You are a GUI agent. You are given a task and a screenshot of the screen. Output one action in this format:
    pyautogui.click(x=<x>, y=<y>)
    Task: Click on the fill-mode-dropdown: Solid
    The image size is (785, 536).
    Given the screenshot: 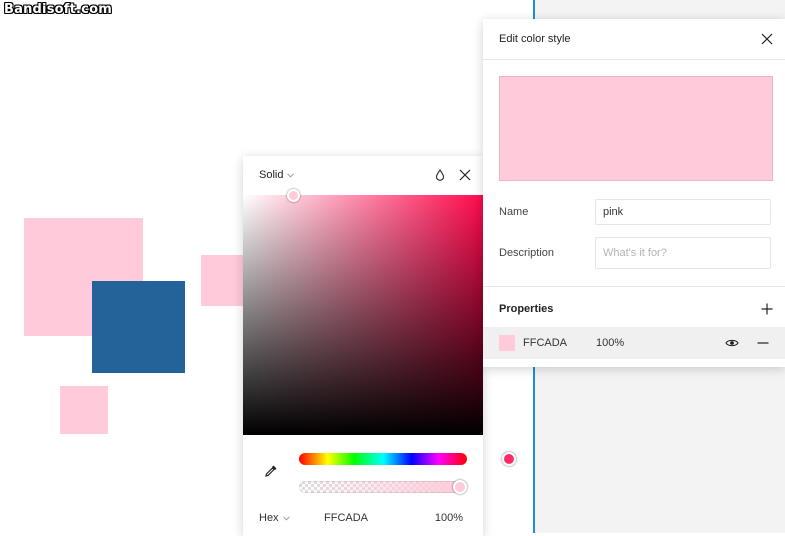 What is the action you would take?
    pyautogui.click(x=277, y=175)
    